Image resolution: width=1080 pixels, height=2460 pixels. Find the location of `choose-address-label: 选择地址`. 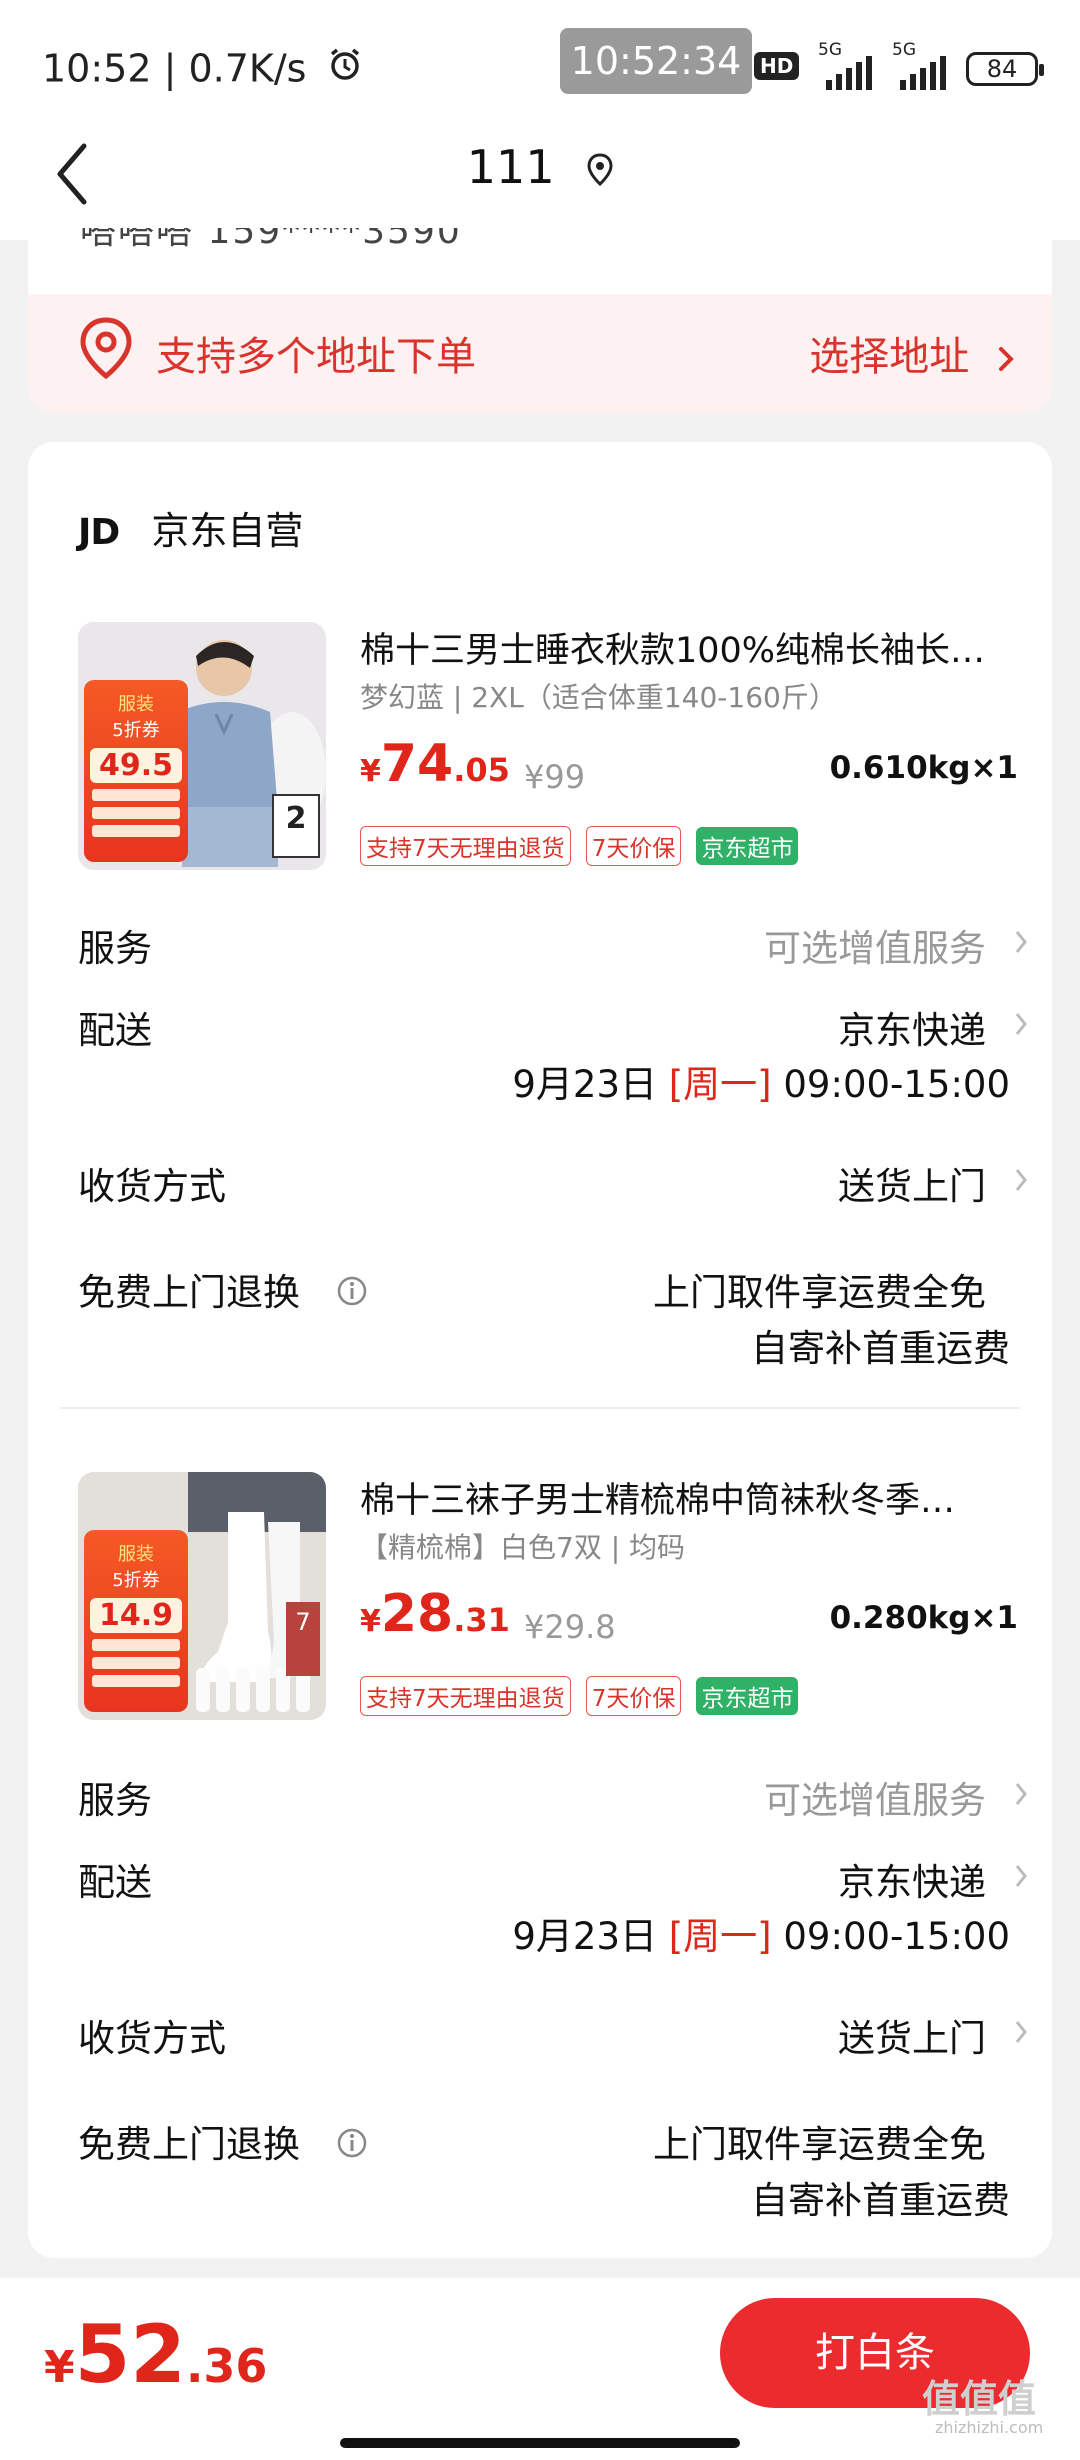

choose-address-label: 选择地址 is located at coordinates (889, 357).